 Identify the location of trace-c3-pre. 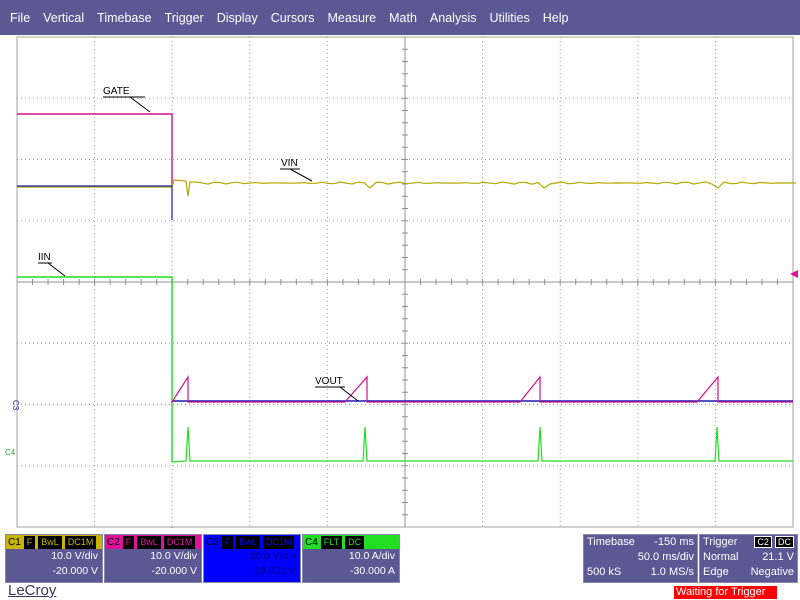
(95, 202).